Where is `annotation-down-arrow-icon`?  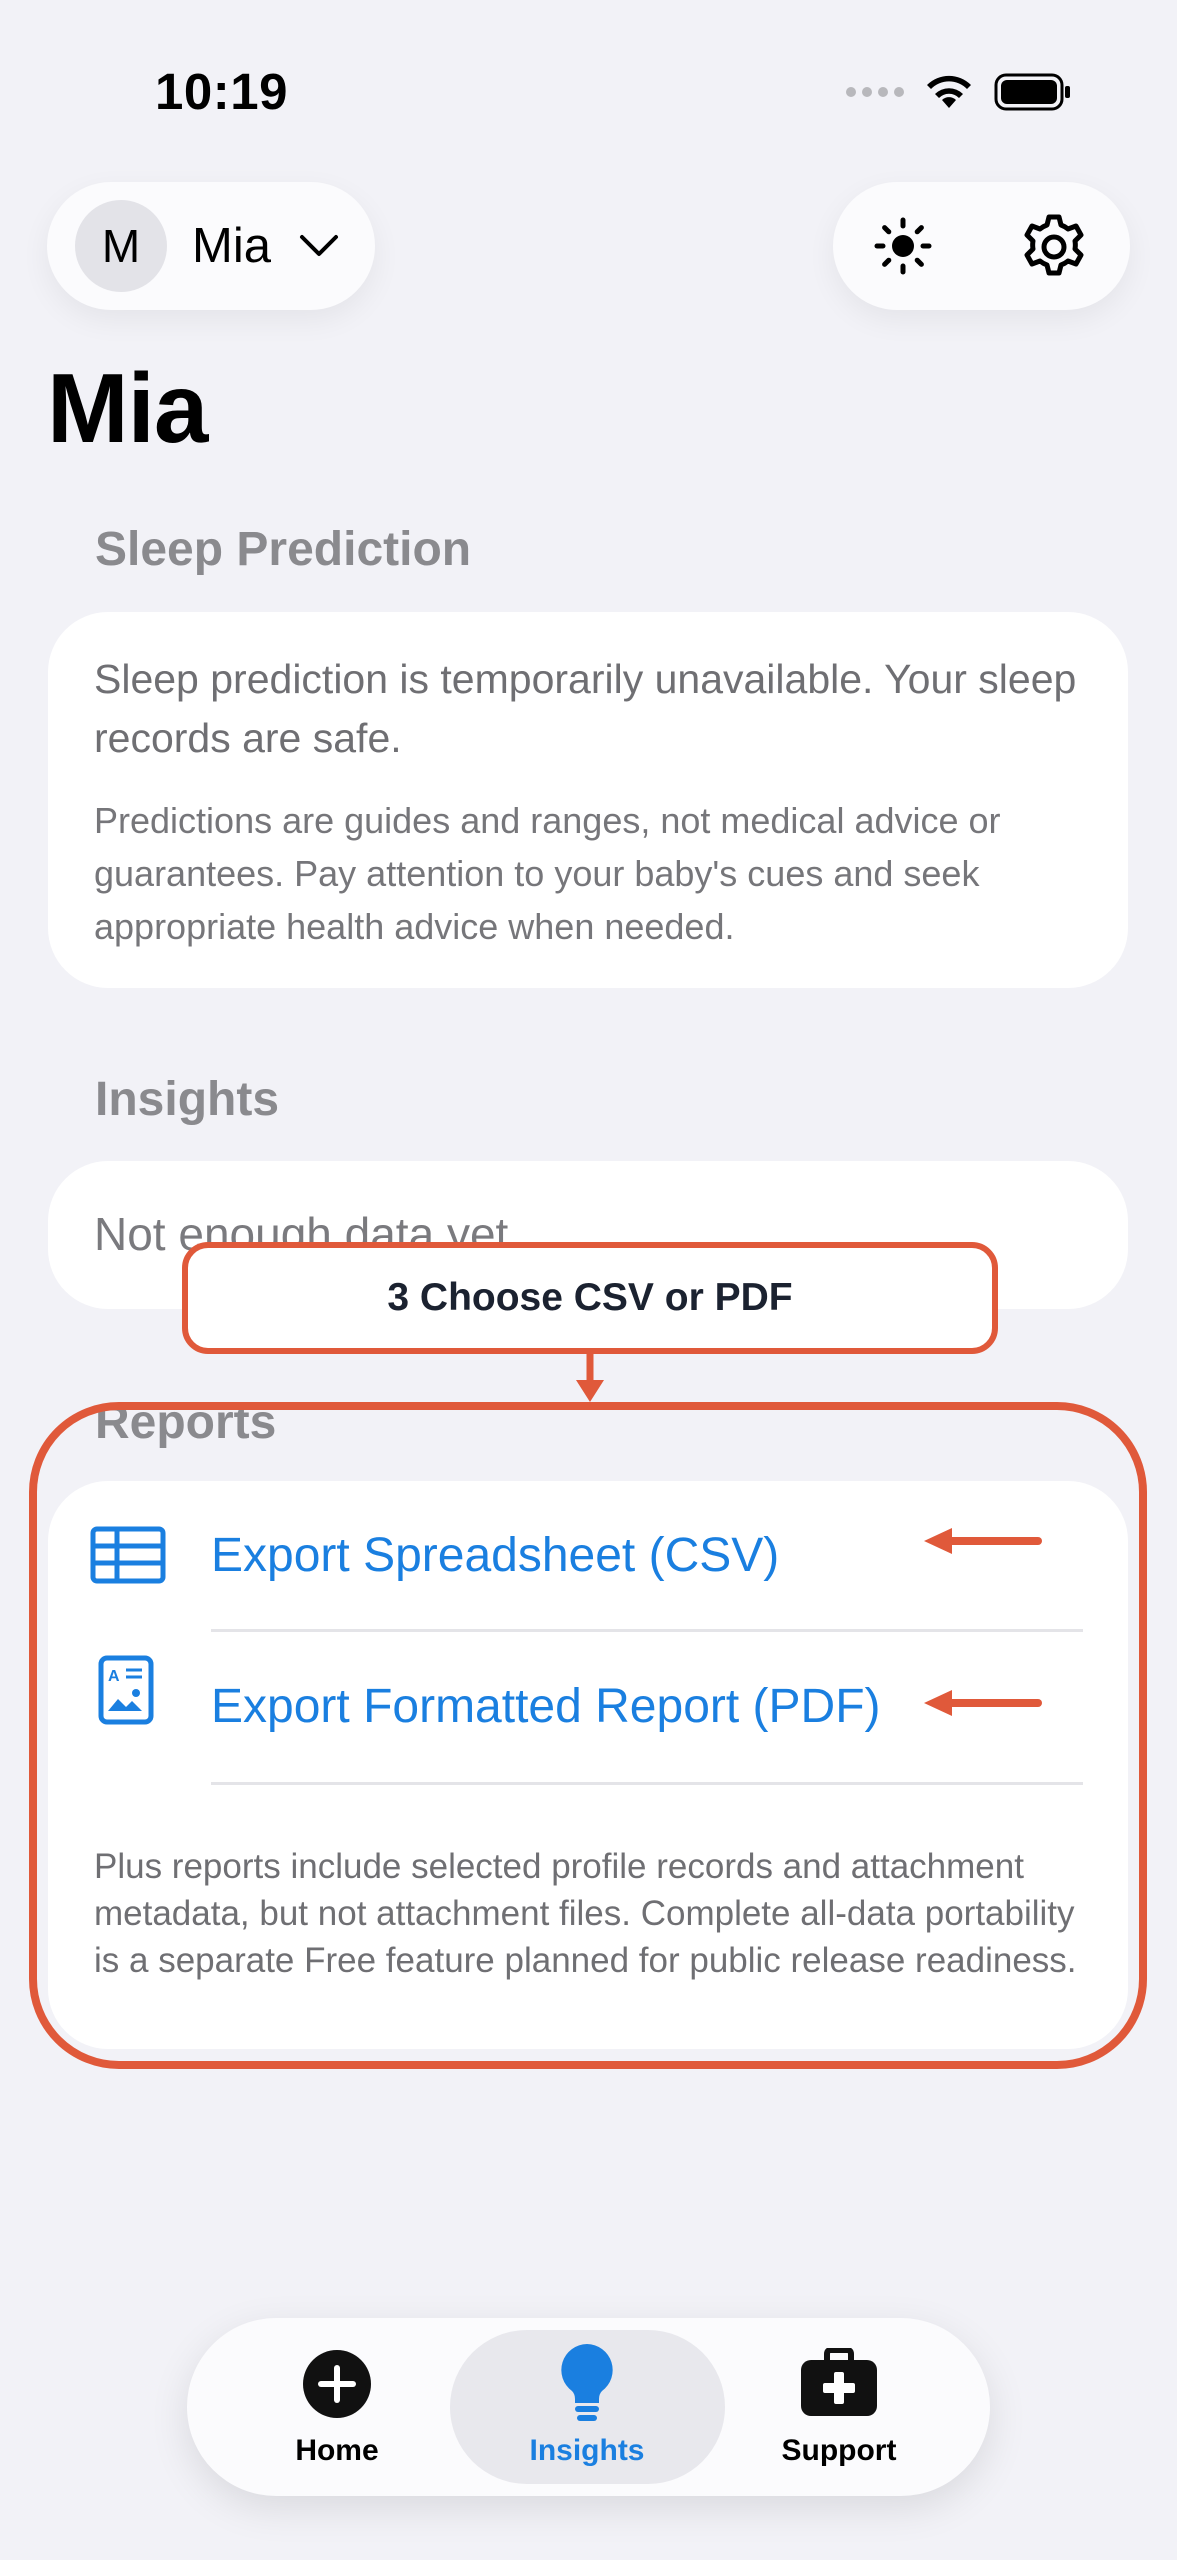
annotation-down-arrow-icon is located at coordinates (590, 1376).